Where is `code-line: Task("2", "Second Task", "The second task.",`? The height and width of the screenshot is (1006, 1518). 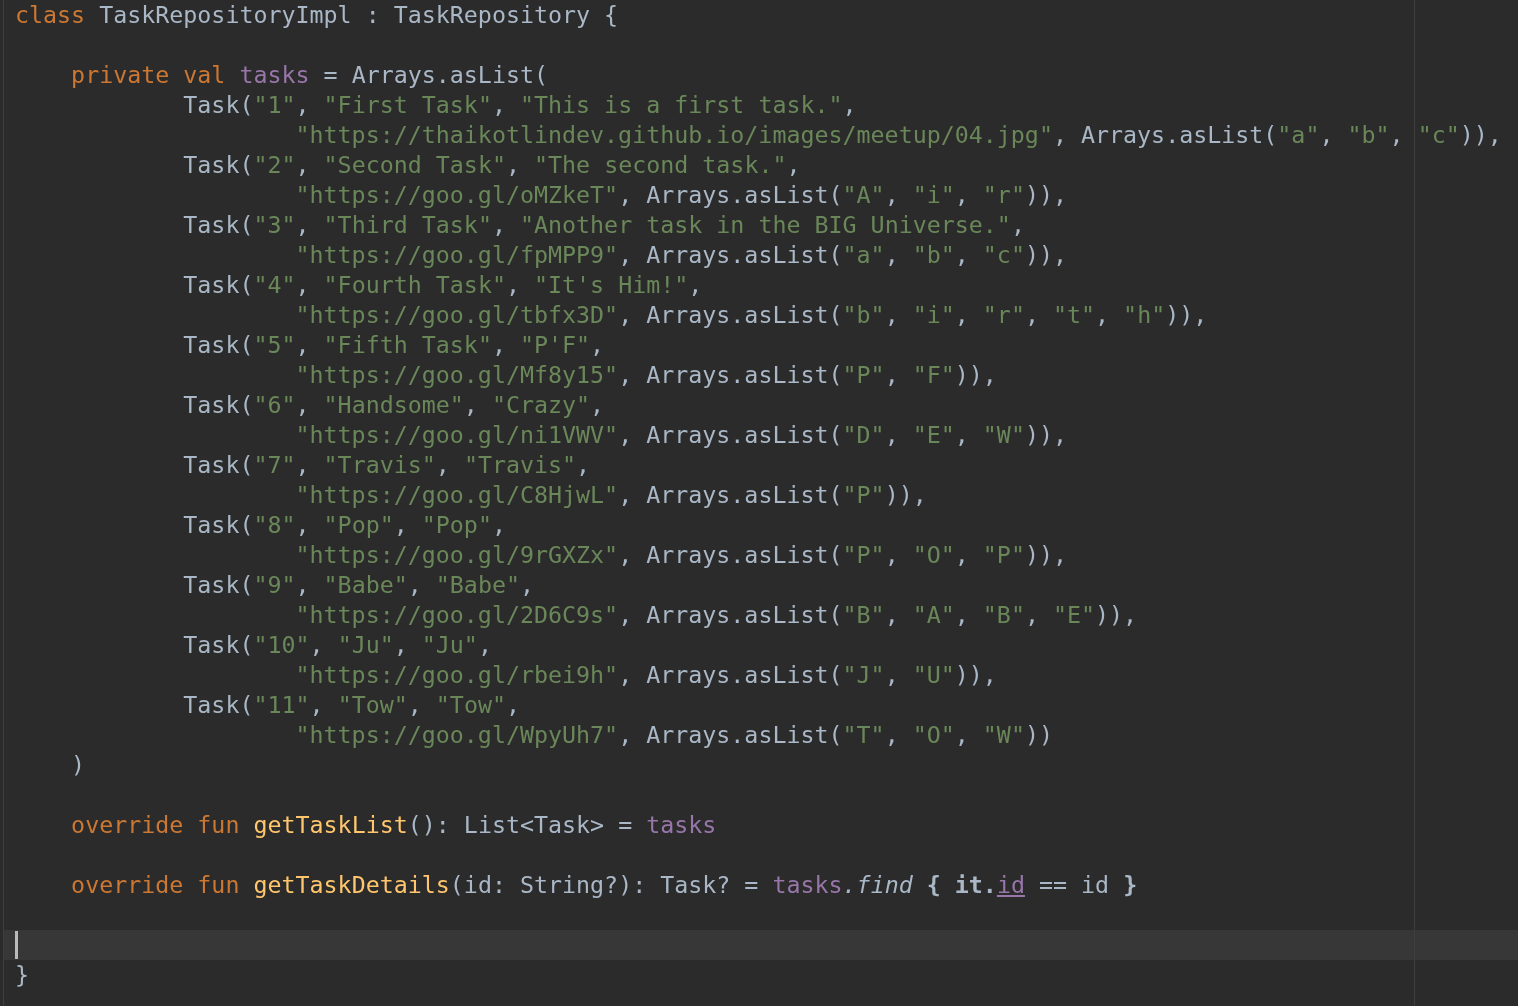 code-line: Task("2", "Second Task", "The second task.", is located at coordinates (491, 165).